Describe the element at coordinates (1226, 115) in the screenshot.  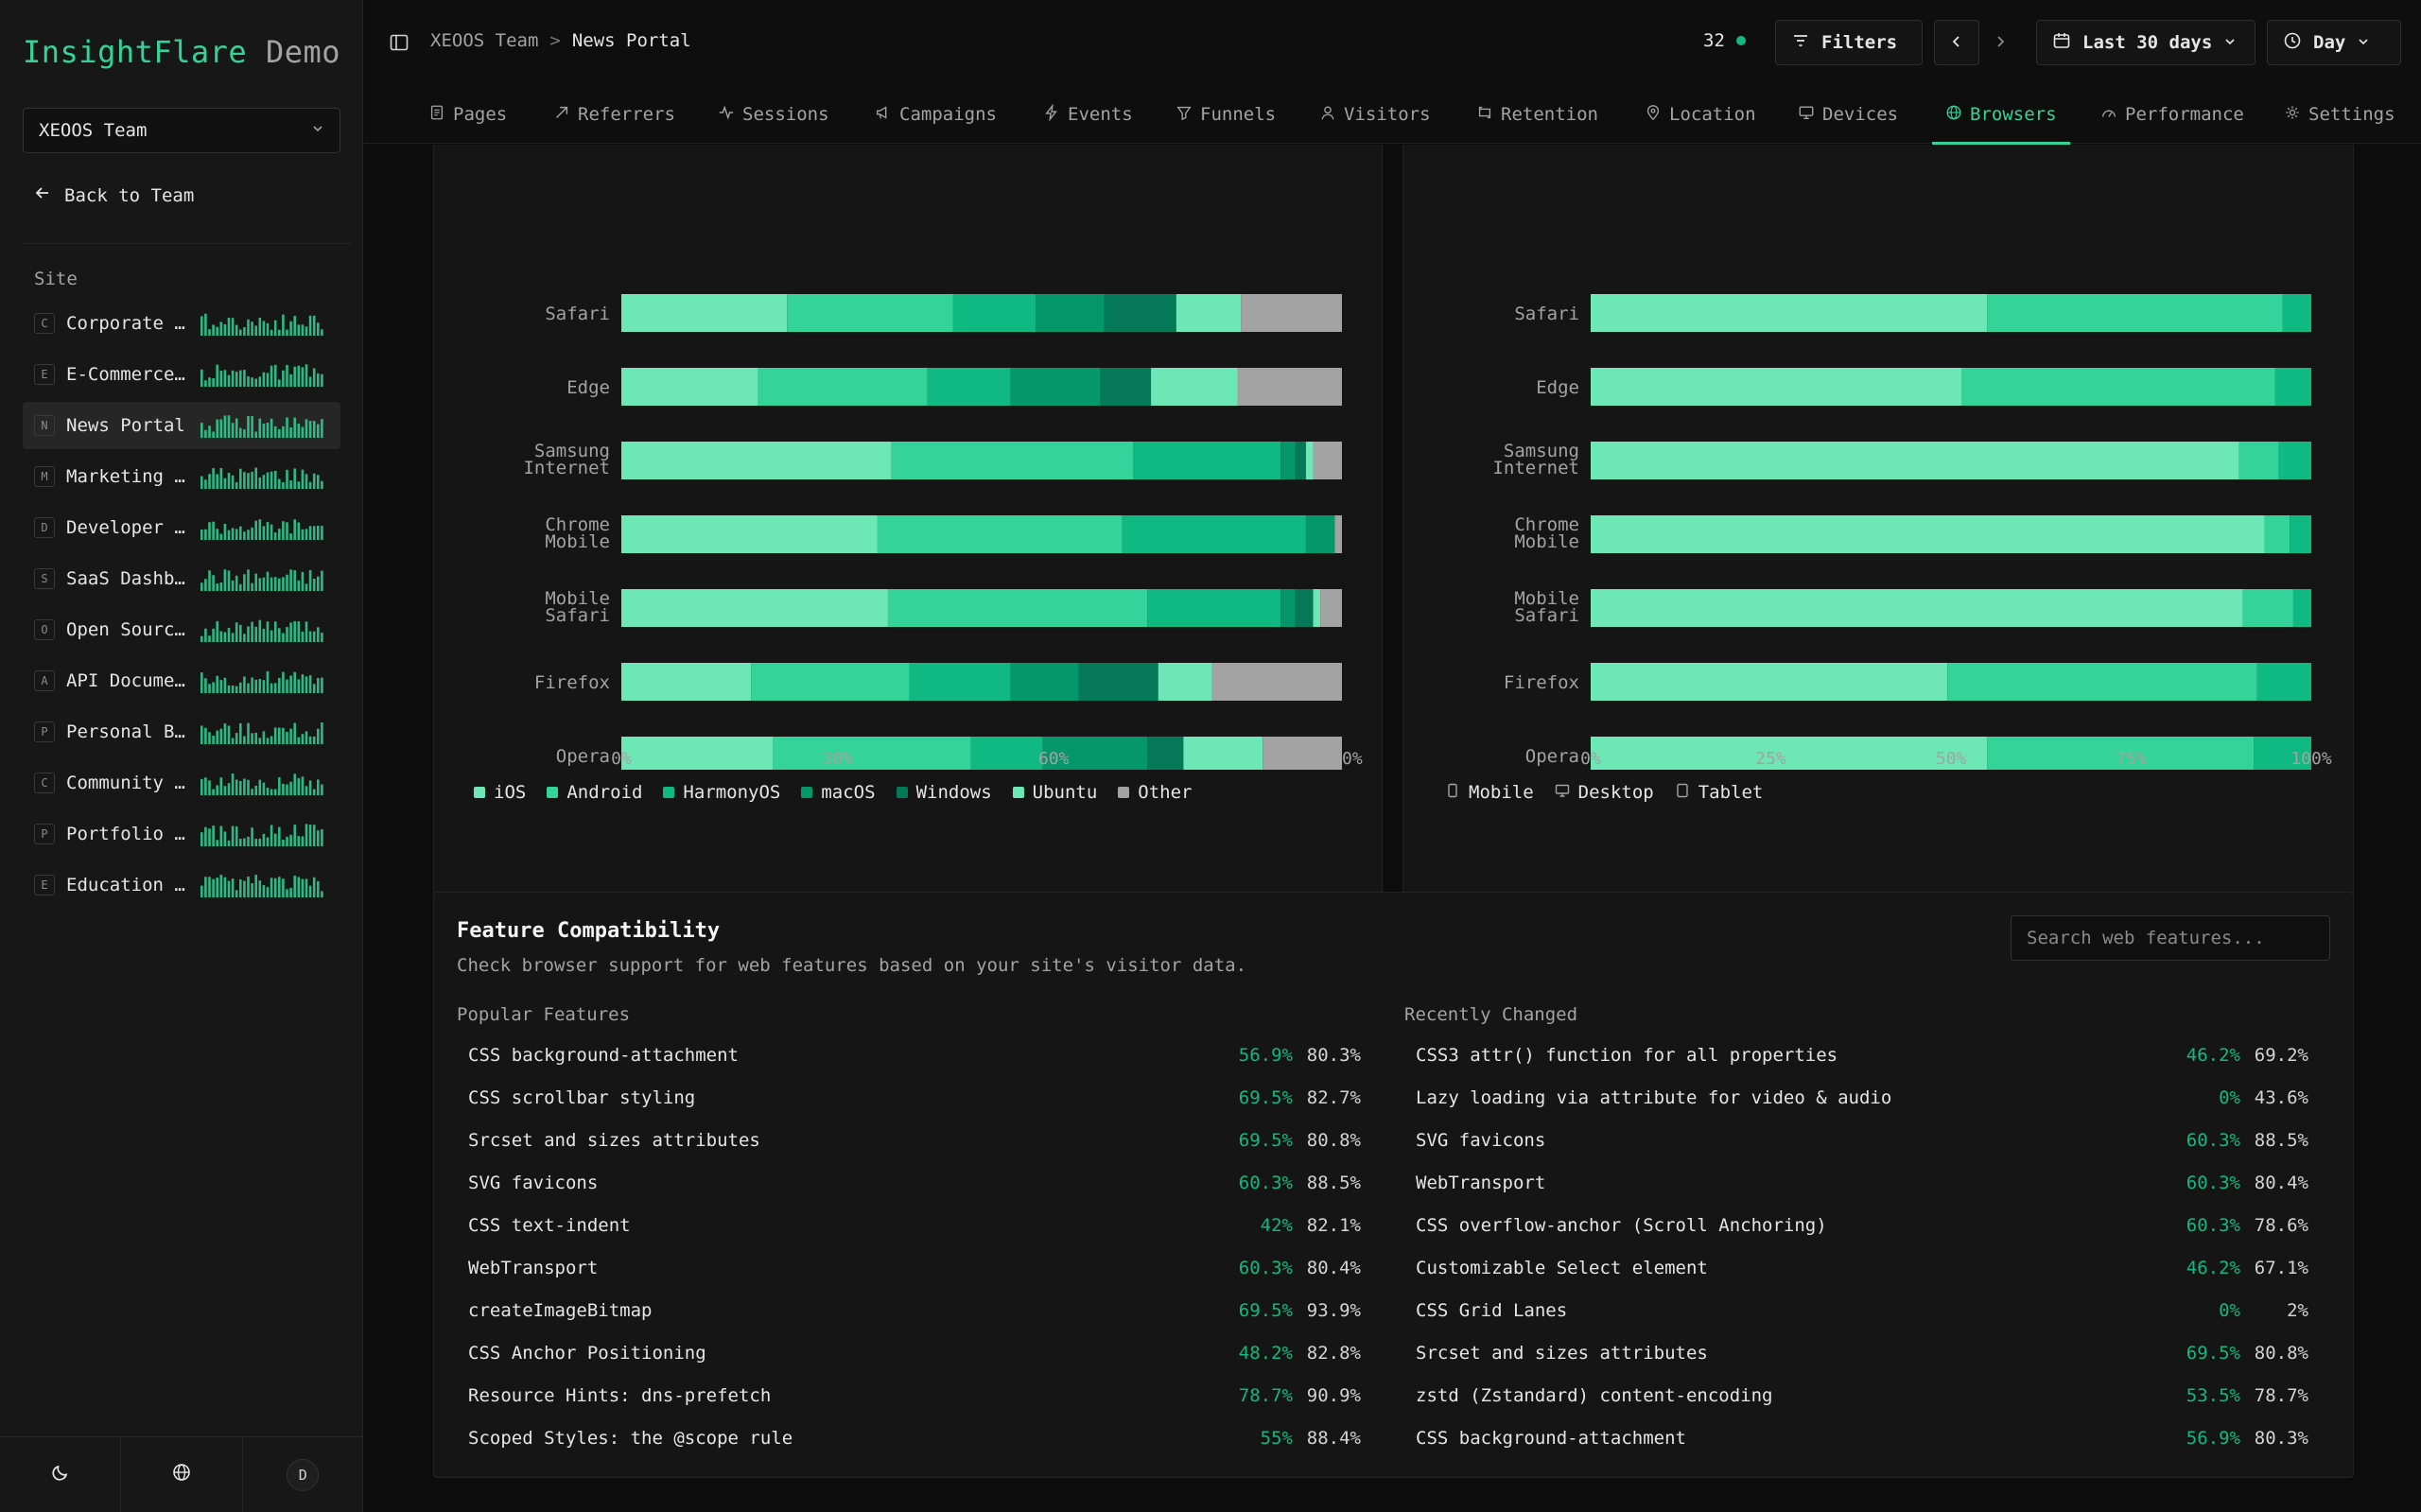
I see `tab-funnels: Funnels` at that location.